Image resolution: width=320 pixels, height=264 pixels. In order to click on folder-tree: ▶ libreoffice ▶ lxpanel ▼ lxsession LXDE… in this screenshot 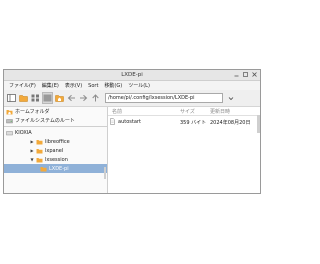, I will do `click(55, 155)`.